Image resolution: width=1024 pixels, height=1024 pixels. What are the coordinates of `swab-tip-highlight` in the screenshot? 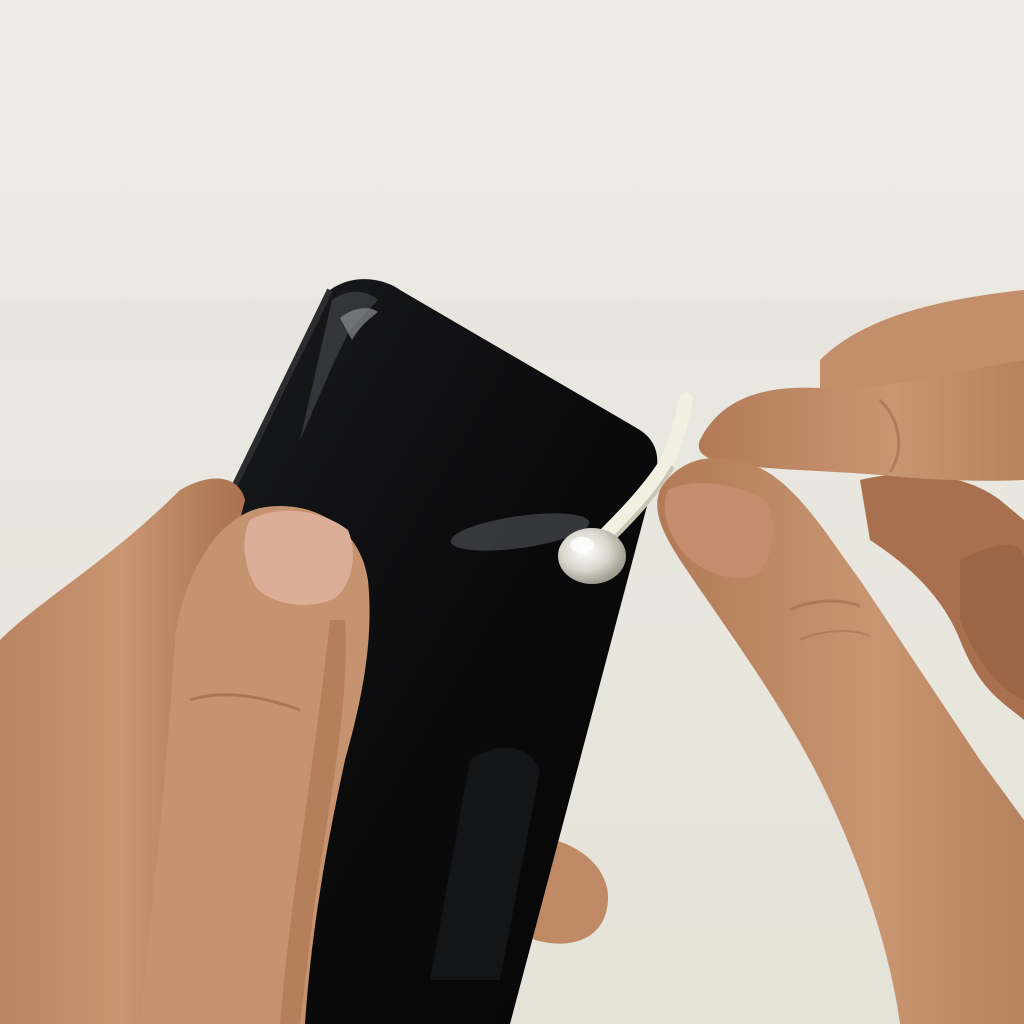 It's located at (582, 545).